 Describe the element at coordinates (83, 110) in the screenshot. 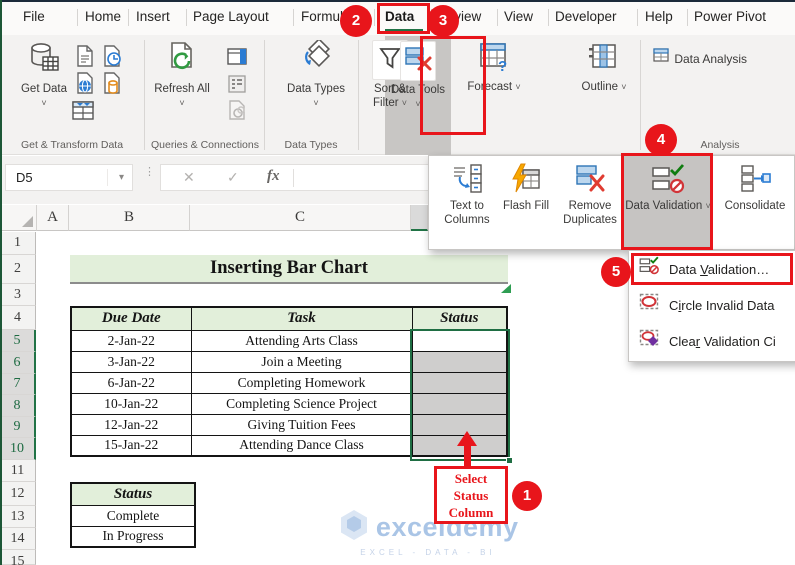

I see `from-table-range-icon` at that location.